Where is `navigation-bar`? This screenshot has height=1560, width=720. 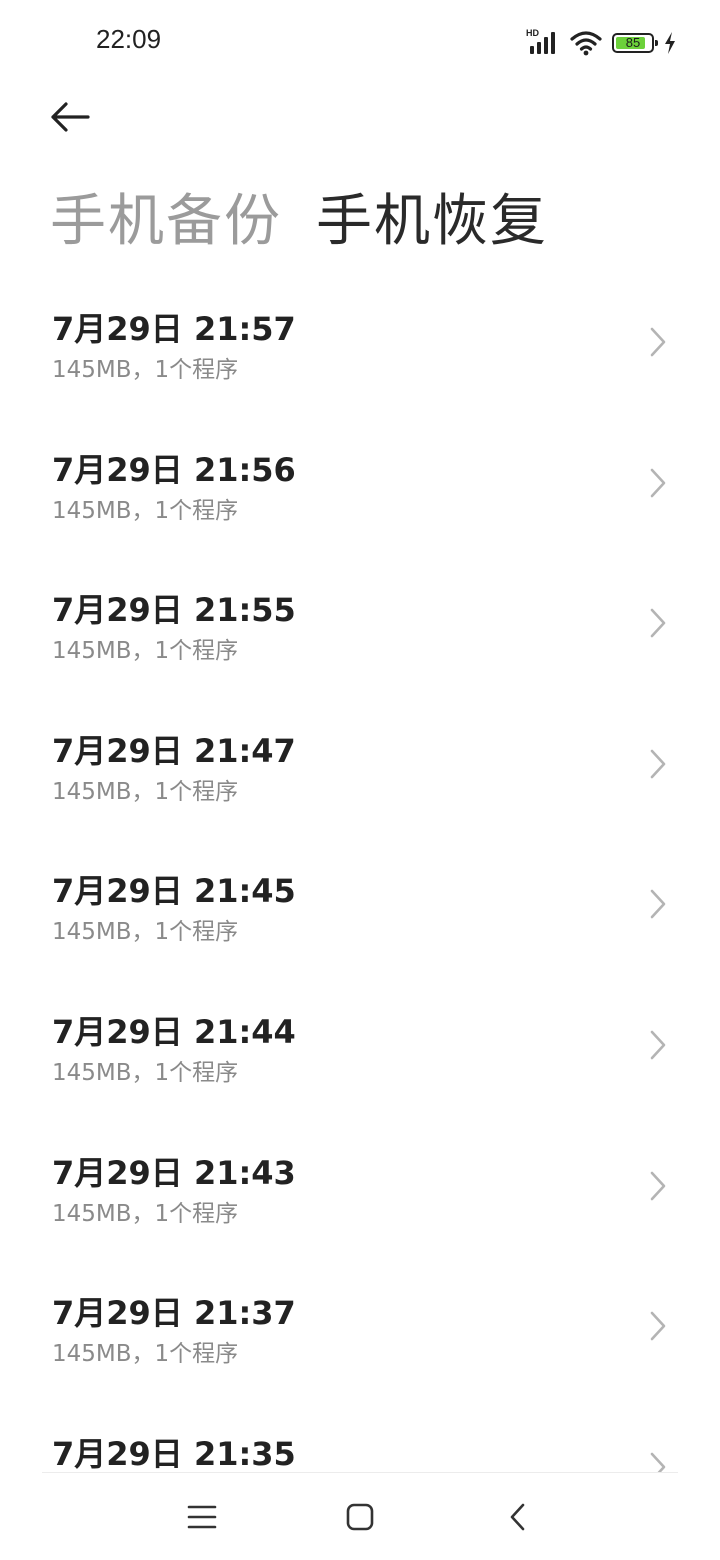
navigation-bar is located at coordinates (360, 1516).